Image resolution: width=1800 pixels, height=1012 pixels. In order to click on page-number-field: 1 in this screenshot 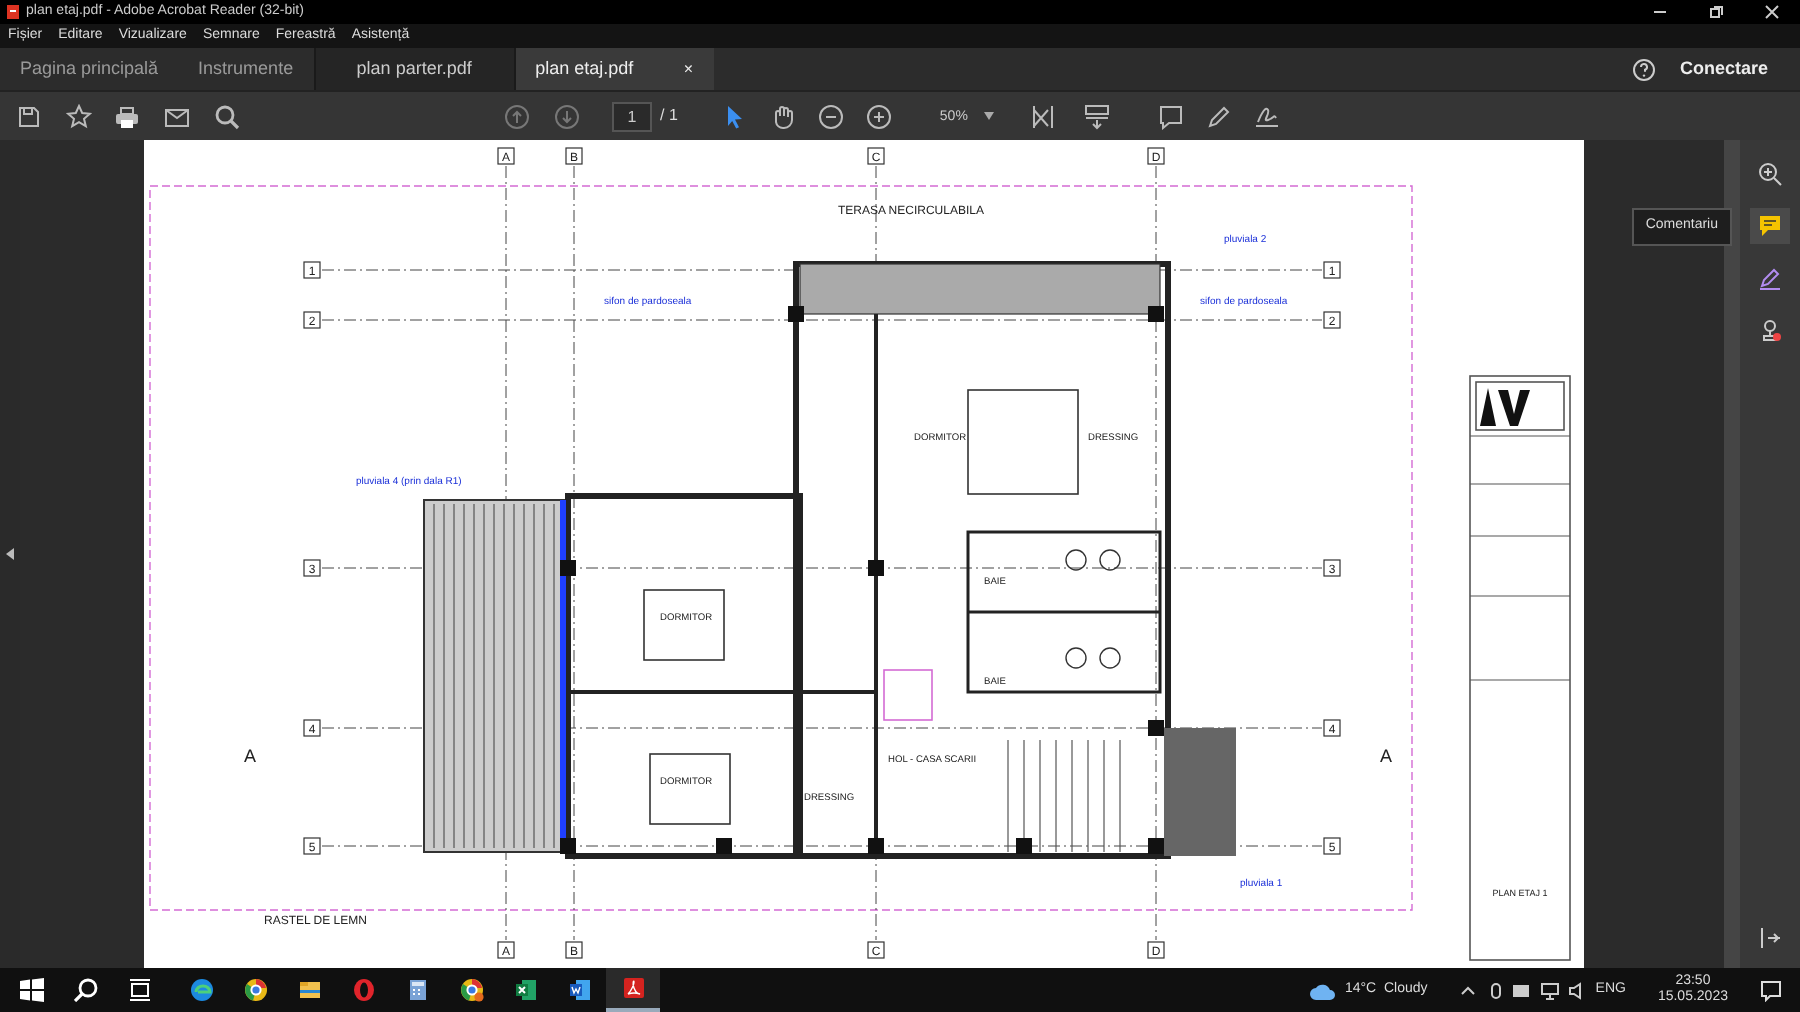, I will do `click(632, 116)`.